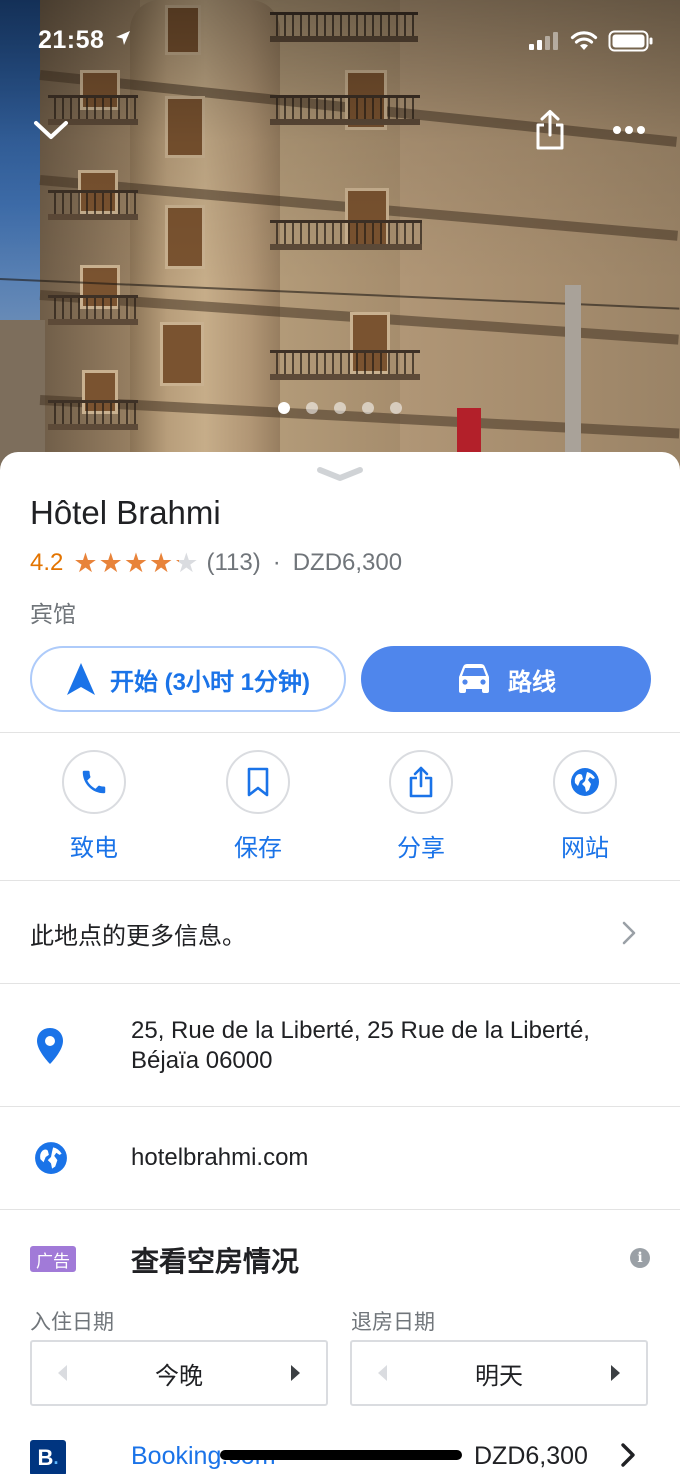  I want to click on start-navigation-label: 开始 (3小时 1分钟), so click(209, 682).